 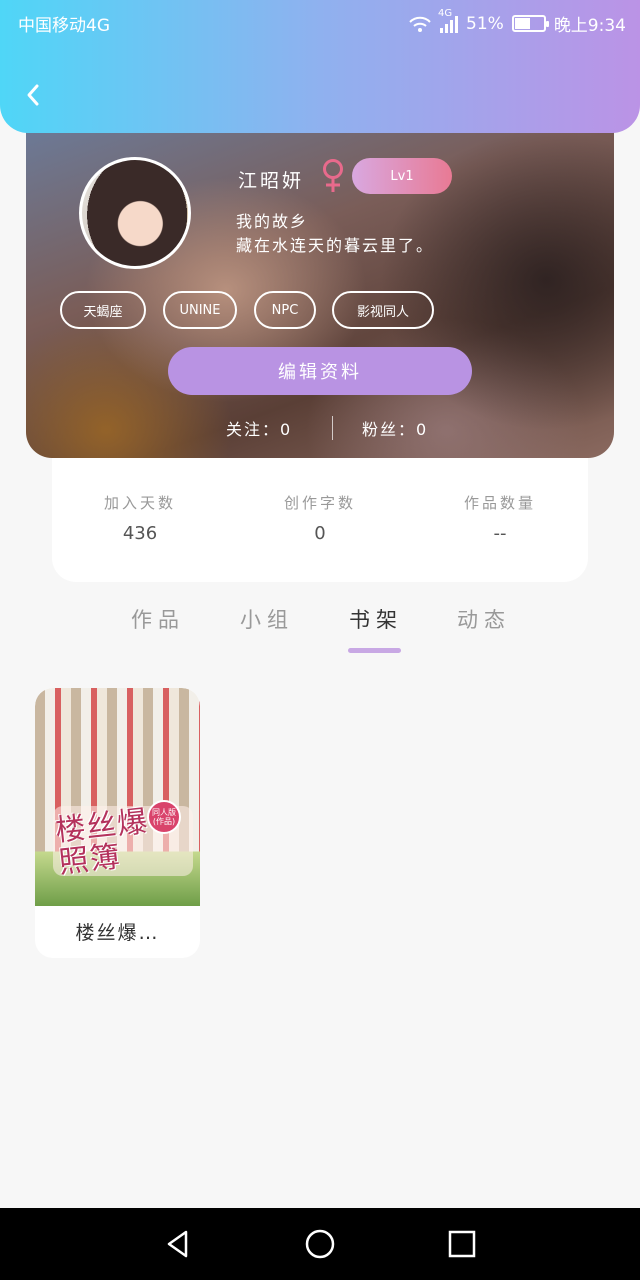 I want to click on nav-recents-button, so click(x=462, y=1244).